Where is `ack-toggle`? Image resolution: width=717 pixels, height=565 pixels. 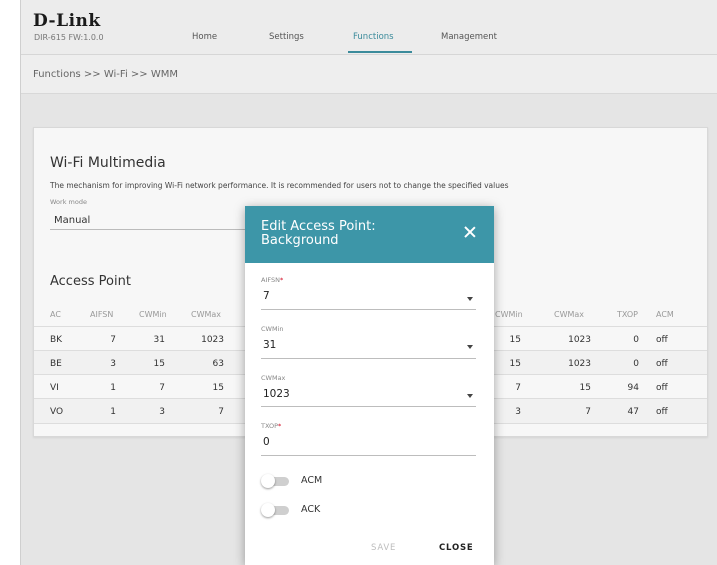
ack-toggle is located at coordinates (276, 510).